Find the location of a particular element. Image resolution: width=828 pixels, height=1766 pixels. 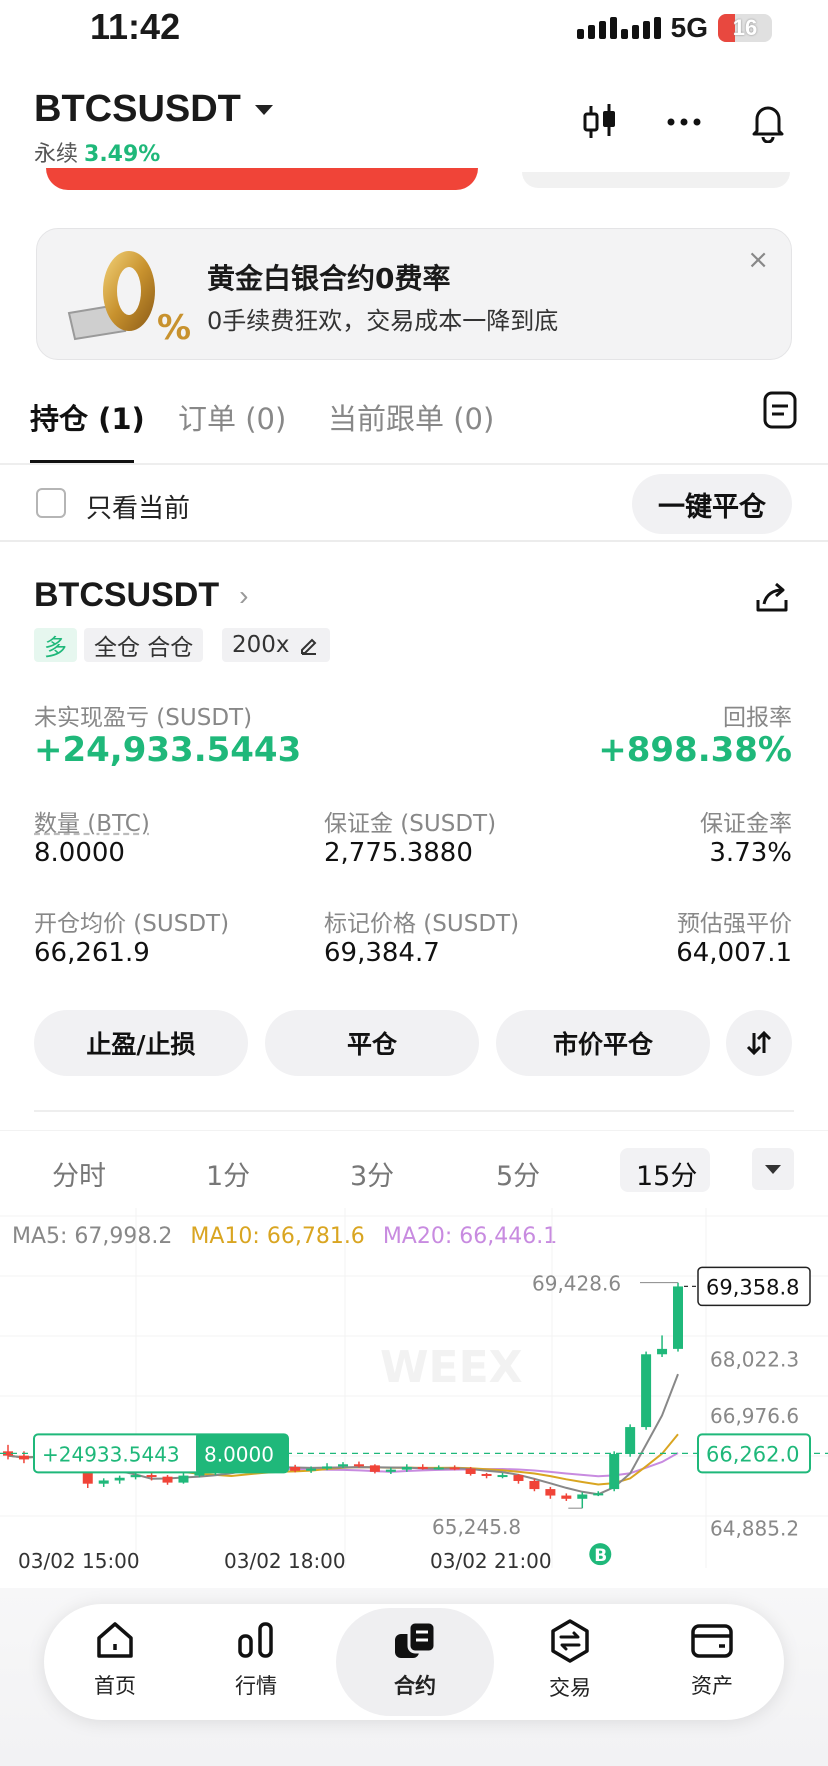

tab-positions: 持仓 (1) is located at coordinates (87, 417).